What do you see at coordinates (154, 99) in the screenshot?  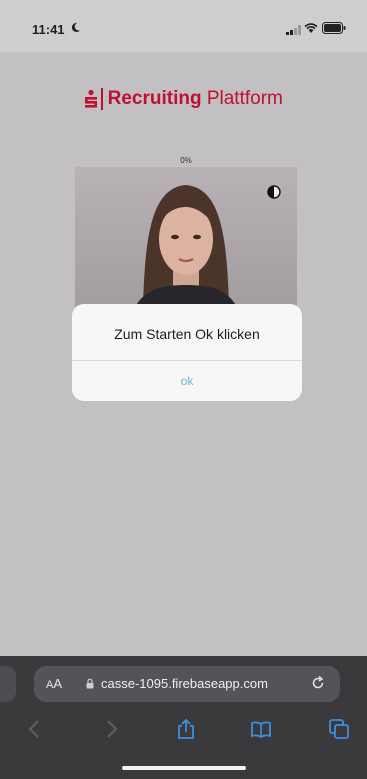 I see `brand-name-bold: Recruiting` at bounding box center [154, 99].